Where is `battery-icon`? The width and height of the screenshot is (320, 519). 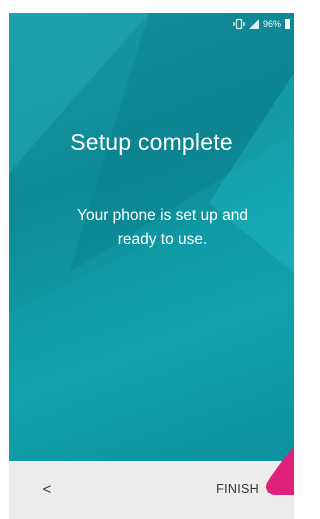
battery-icon is located at coordinates (287, 24).